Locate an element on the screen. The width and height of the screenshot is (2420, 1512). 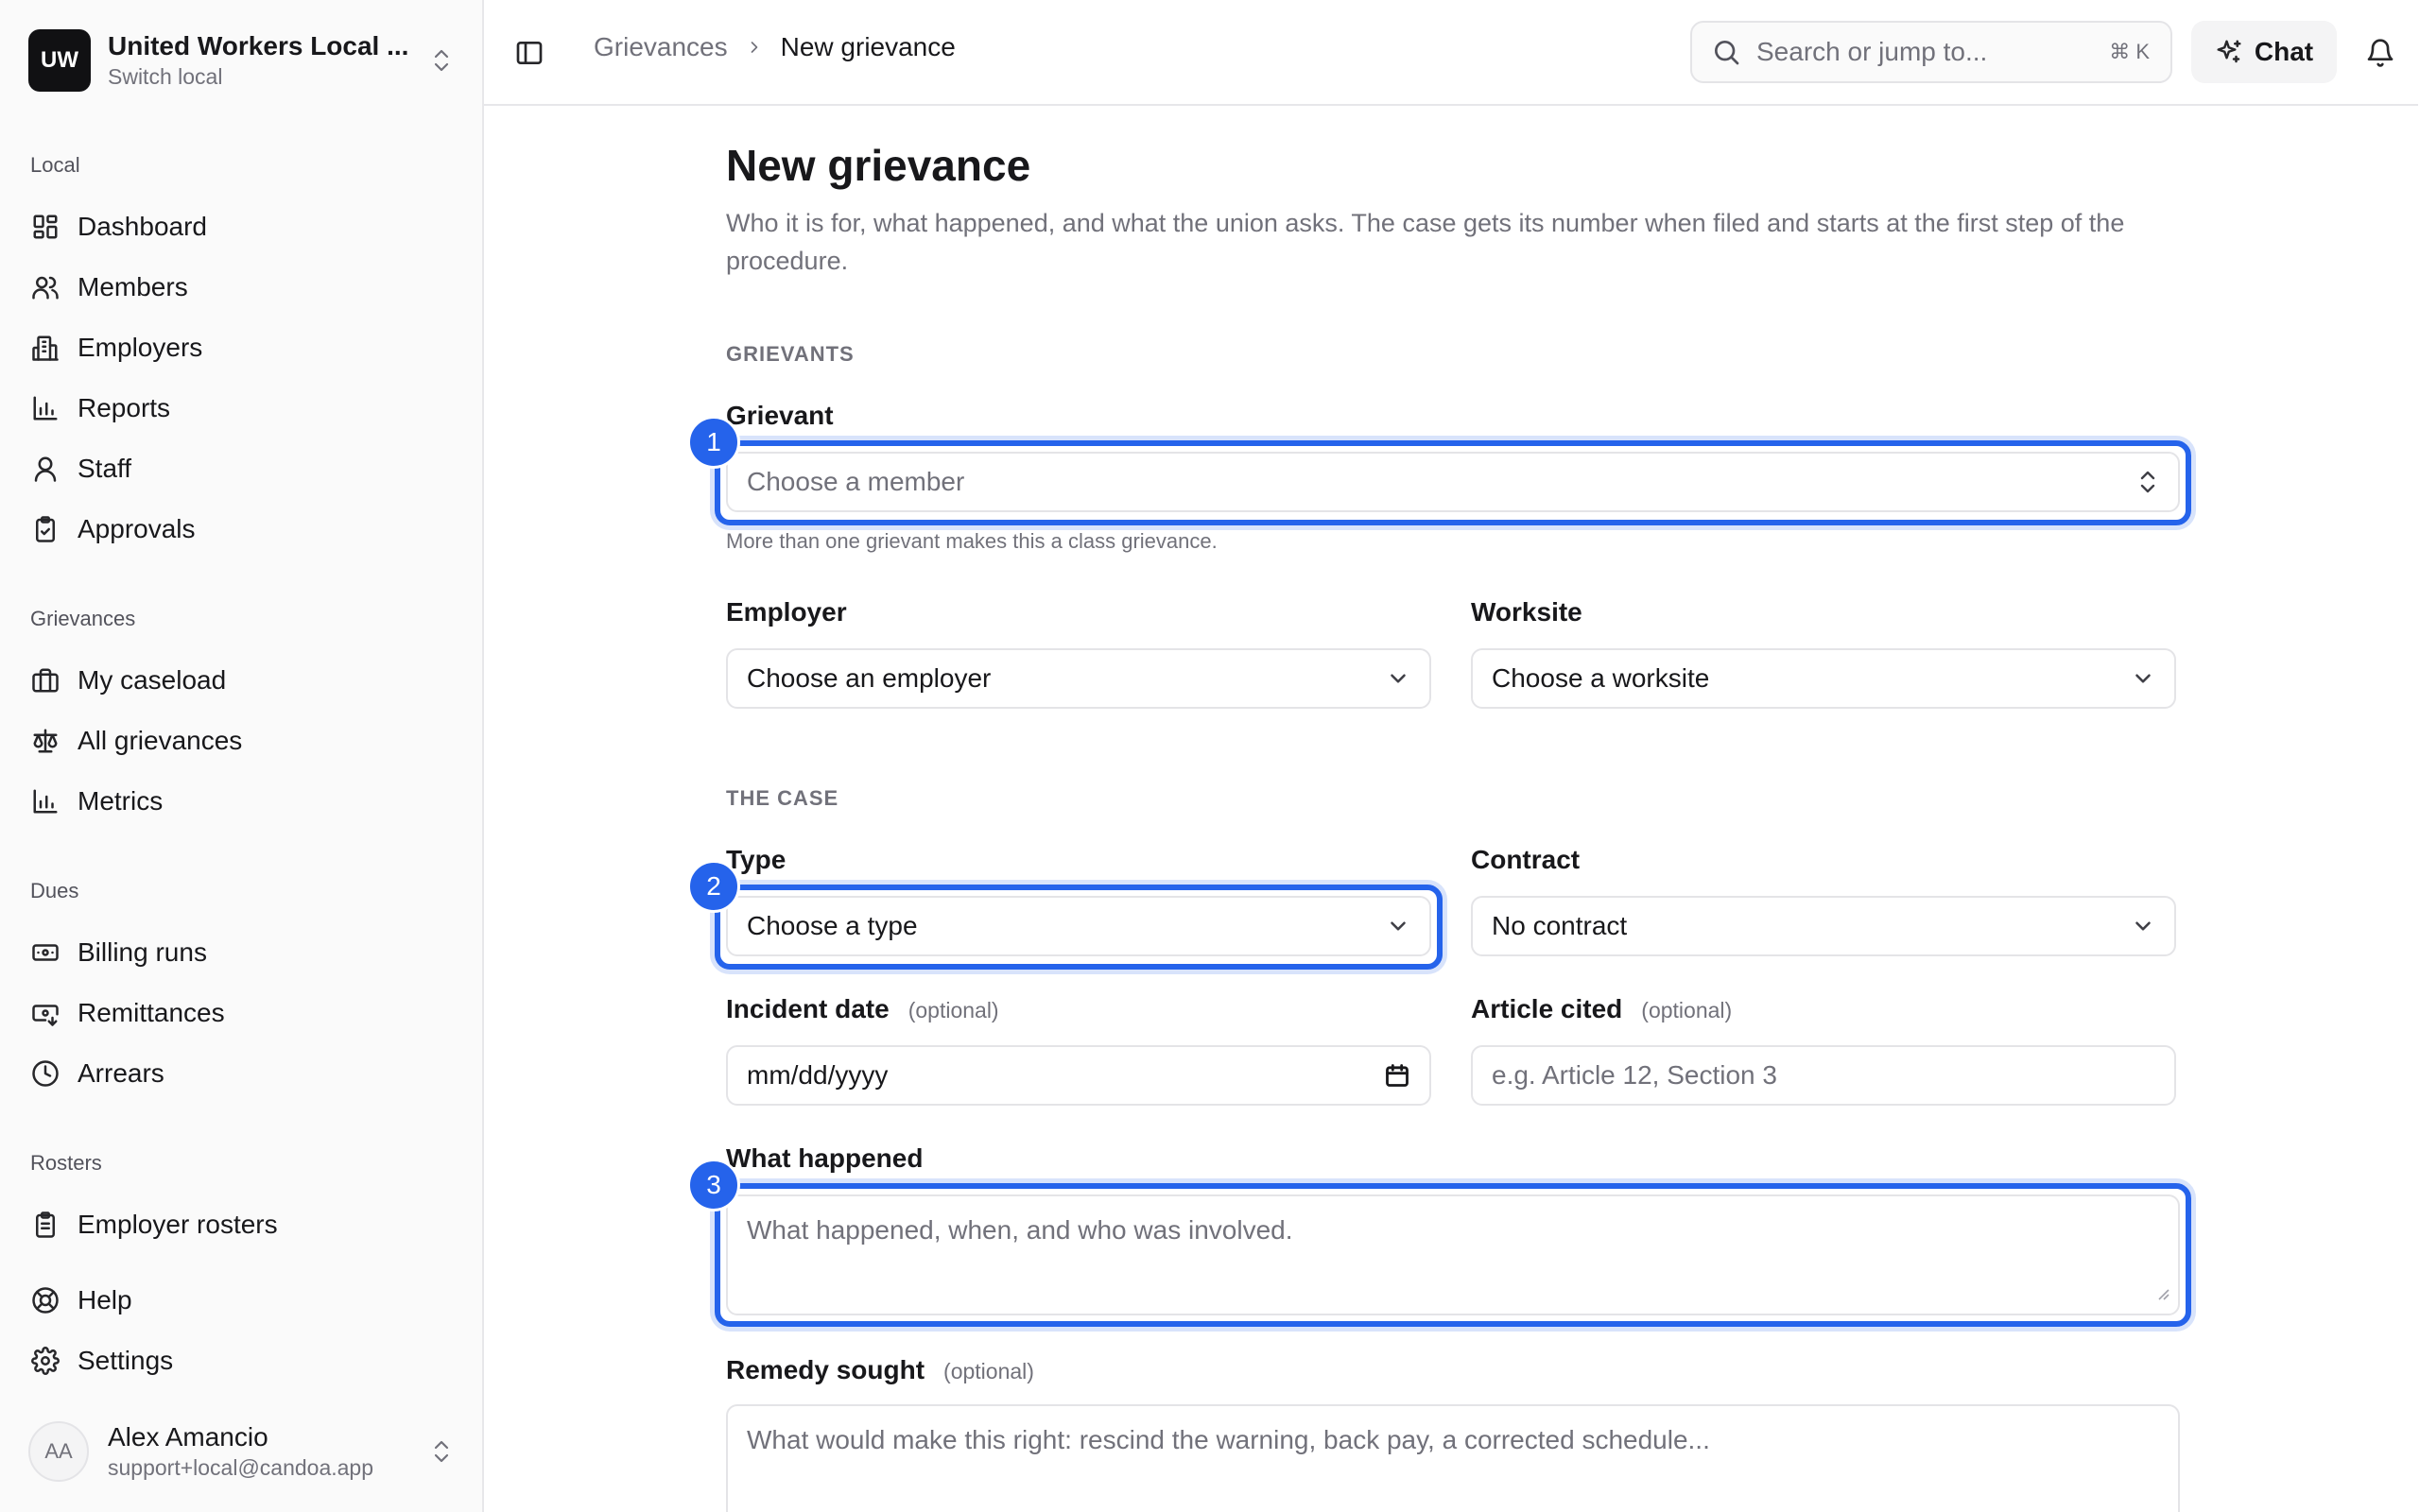
sidebar-item-employer-rosters: Employer rosters is located at coordinates (242, 1224).